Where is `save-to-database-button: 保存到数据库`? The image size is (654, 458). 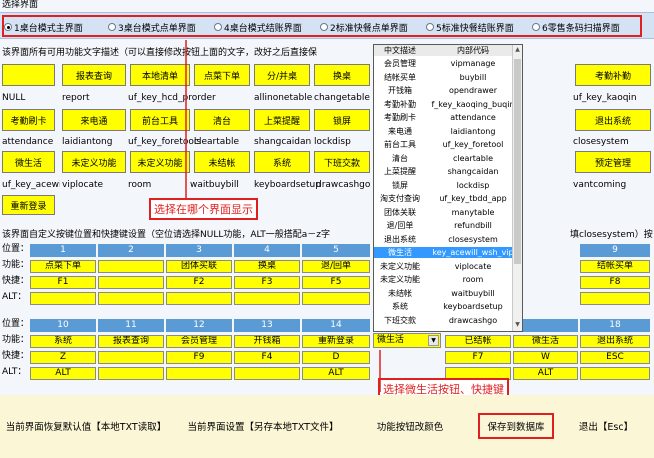 save-to-database-button: 保存到数据库 is located at coordinates (516, 426).